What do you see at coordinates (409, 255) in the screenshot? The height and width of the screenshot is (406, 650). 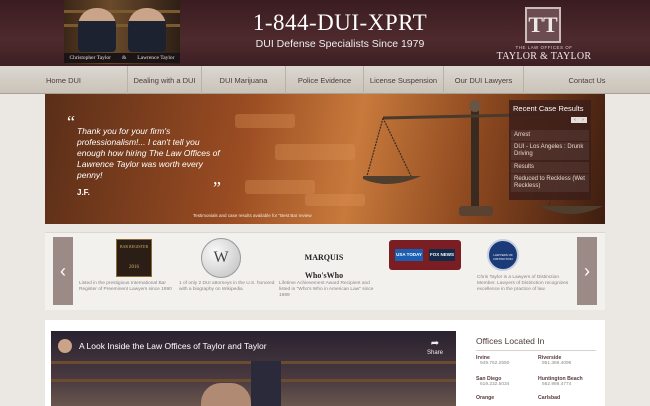 I see `usa-today-logo: USA TODAY` at bounding box center [409, 255].